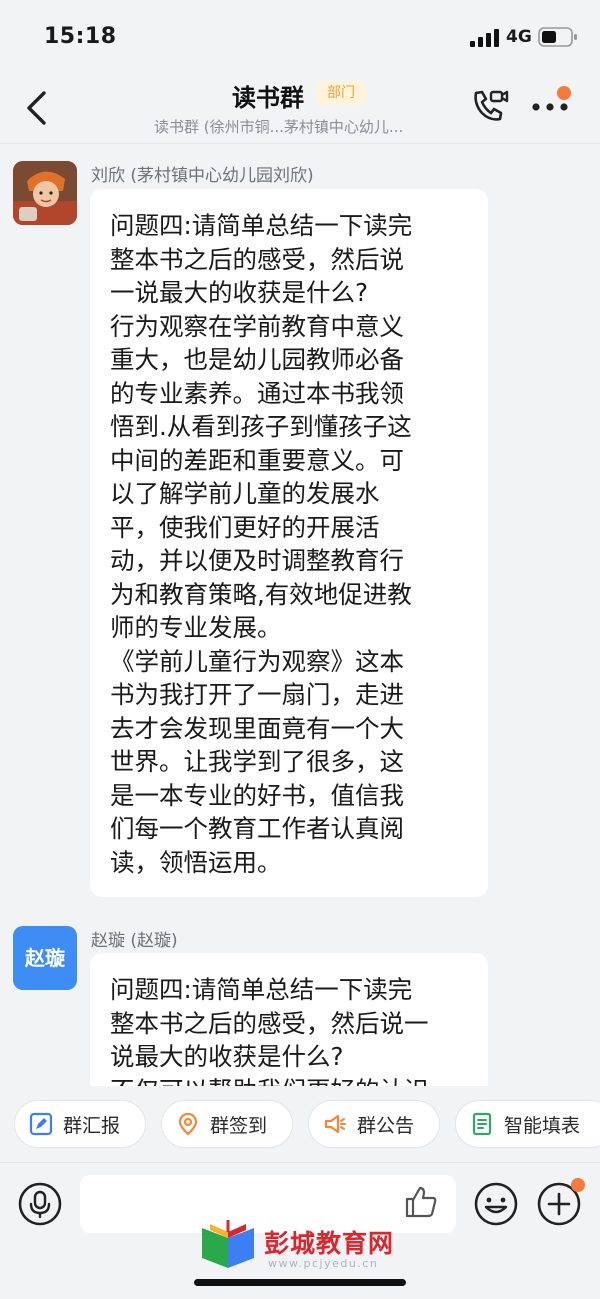 This screenshot has height=1299, width=600. What do you see at coordinates (519, 37) in the screenshot?
I see `network-type: 4G` at bounding box center [519, 37].